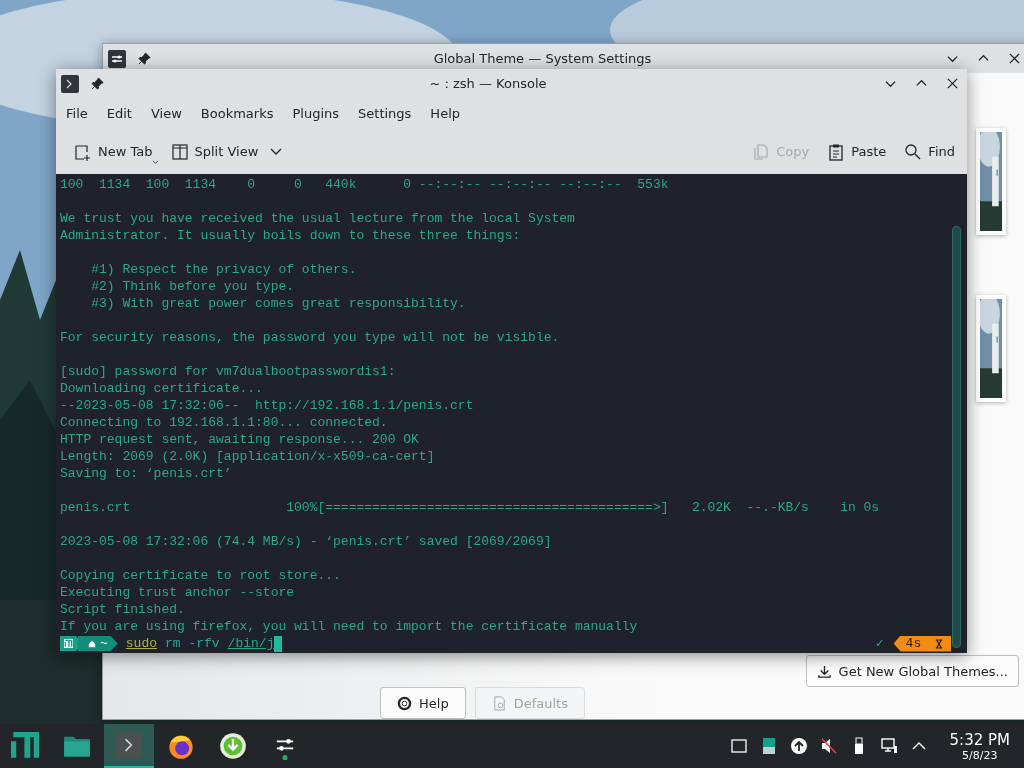 The image size is (1024, 768). Describe the element at coordinates (828, 746) in the screenshot. I see `muted-speaker-icon` at that location.